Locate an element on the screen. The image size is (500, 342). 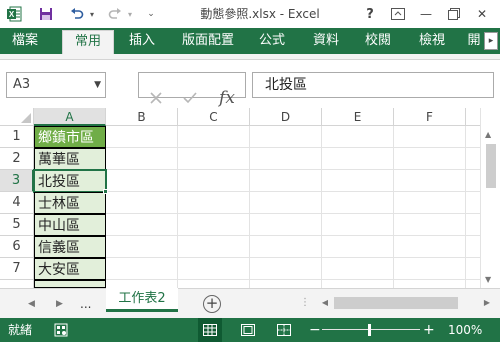
tab-review: 校閱 is located at coordinates (378, 41).